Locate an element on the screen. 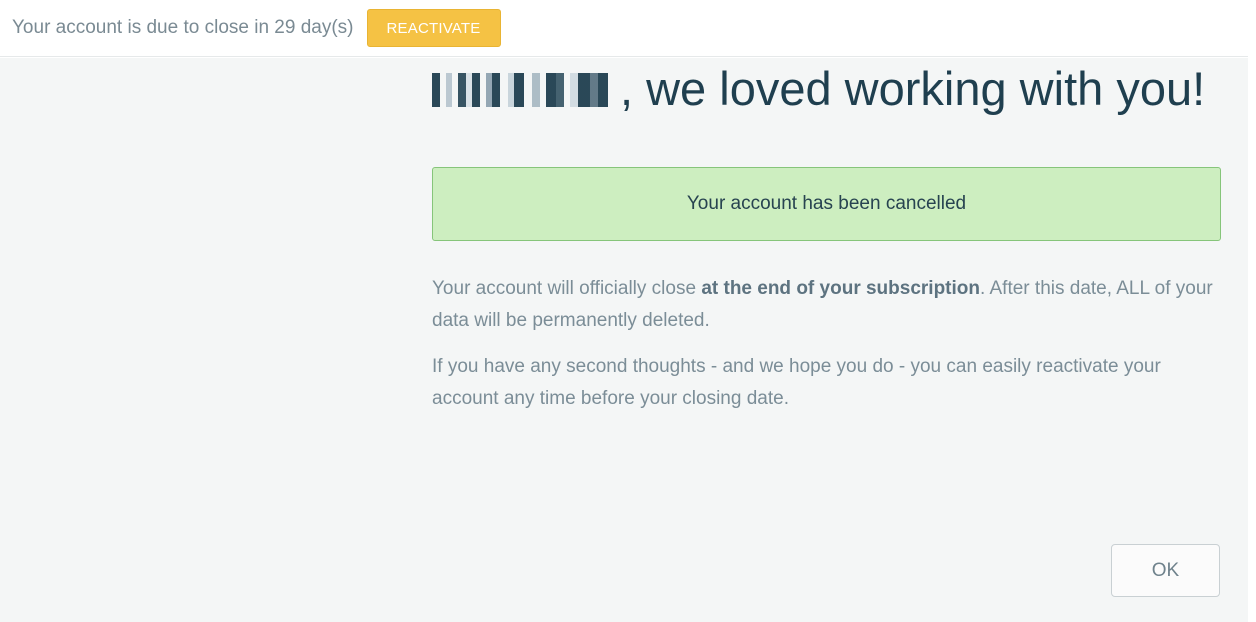 This screenshot has height=622, width=1256. cancelled-alert-text: Your account has been cancelled is located at coordinates (826, 203).